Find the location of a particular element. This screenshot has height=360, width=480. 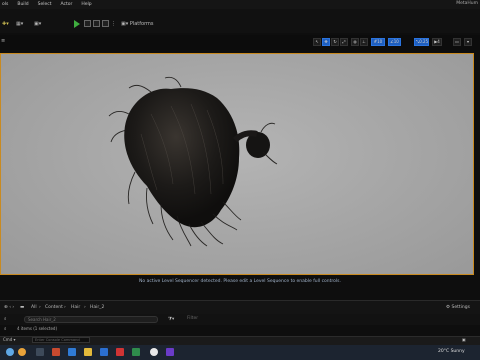

eject-button is located at coordinates (105, 23).